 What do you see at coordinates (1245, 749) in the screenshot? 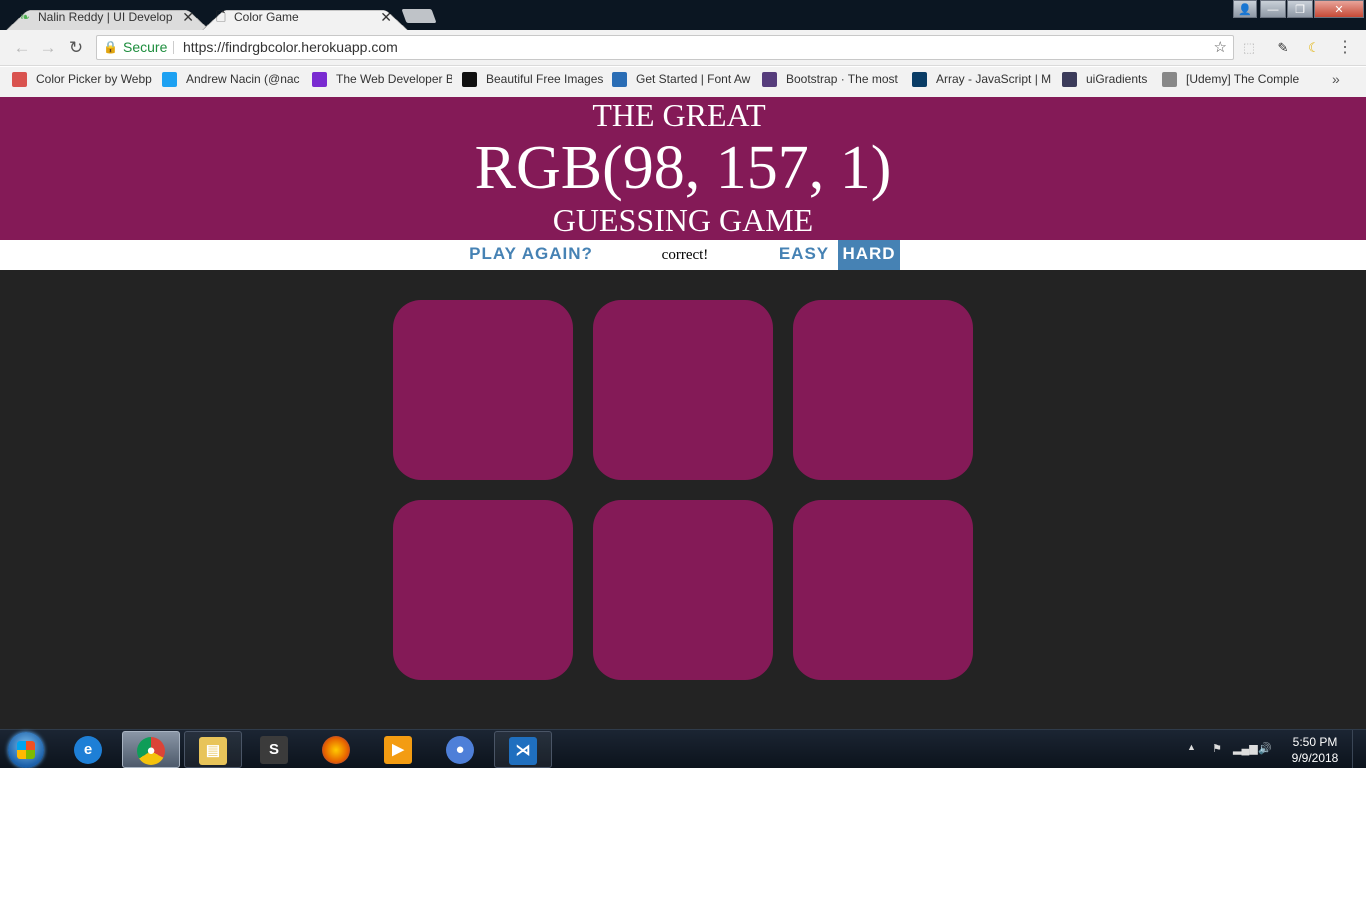
I see `network-signal-icon: ▂▄▆` at bounding box center [1245, 749].